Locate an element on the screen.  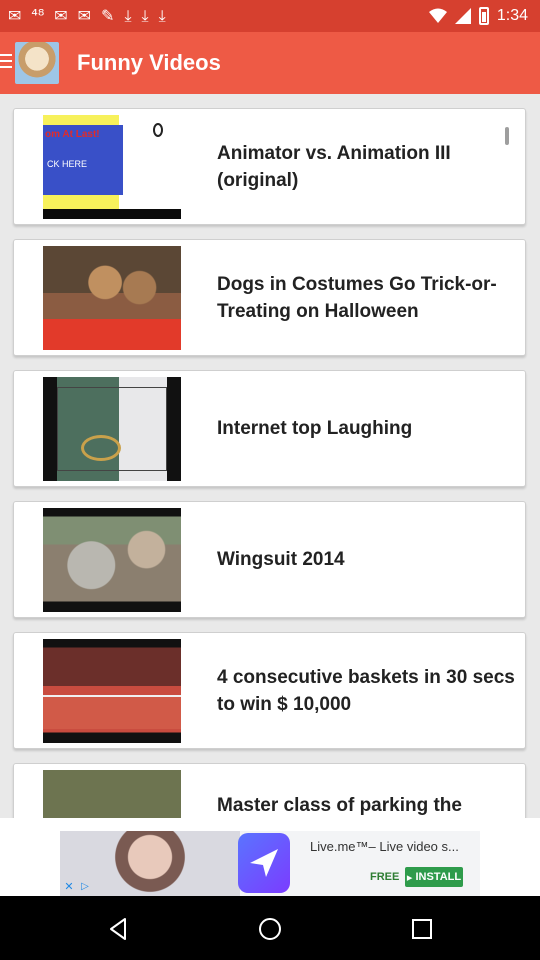
play-store-icon: ▸ is located at coordinates (409, 877).